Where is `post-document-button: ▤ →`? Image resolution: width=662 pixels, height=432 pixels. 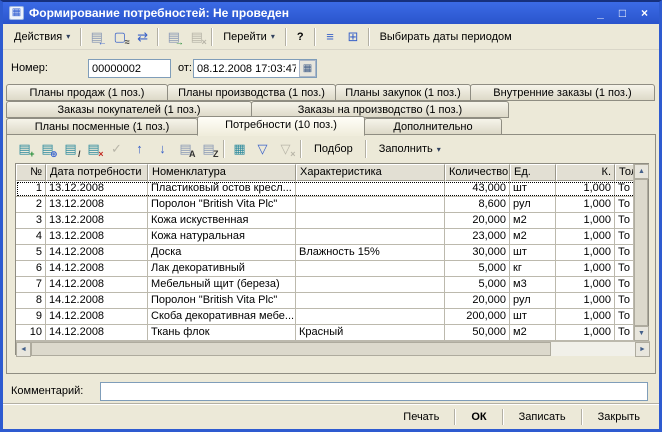
post-document-button: ▤ → is located at coordinates (173, 36).